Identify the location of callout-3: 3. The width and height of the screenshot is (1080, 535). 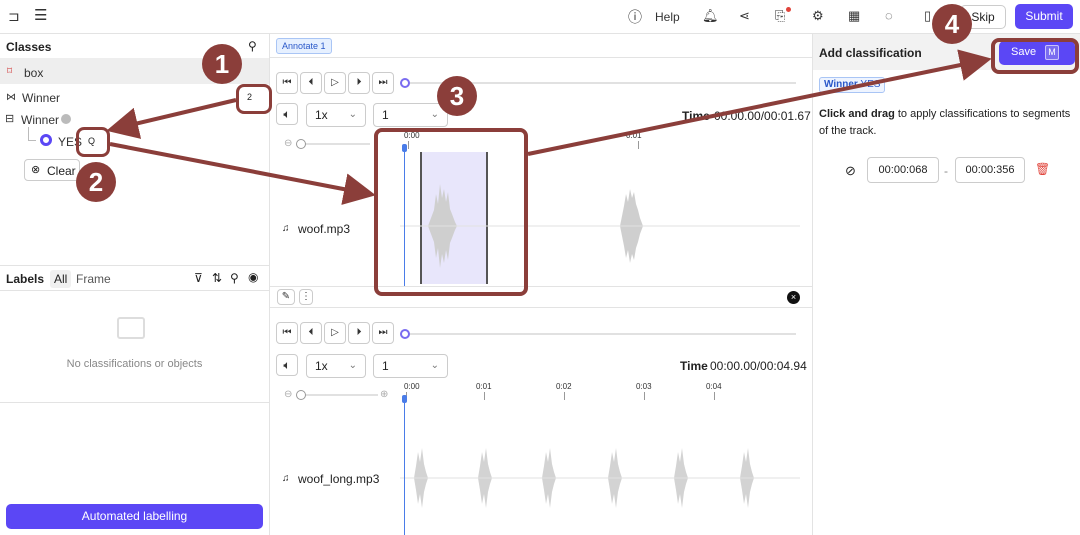
(457, 96).